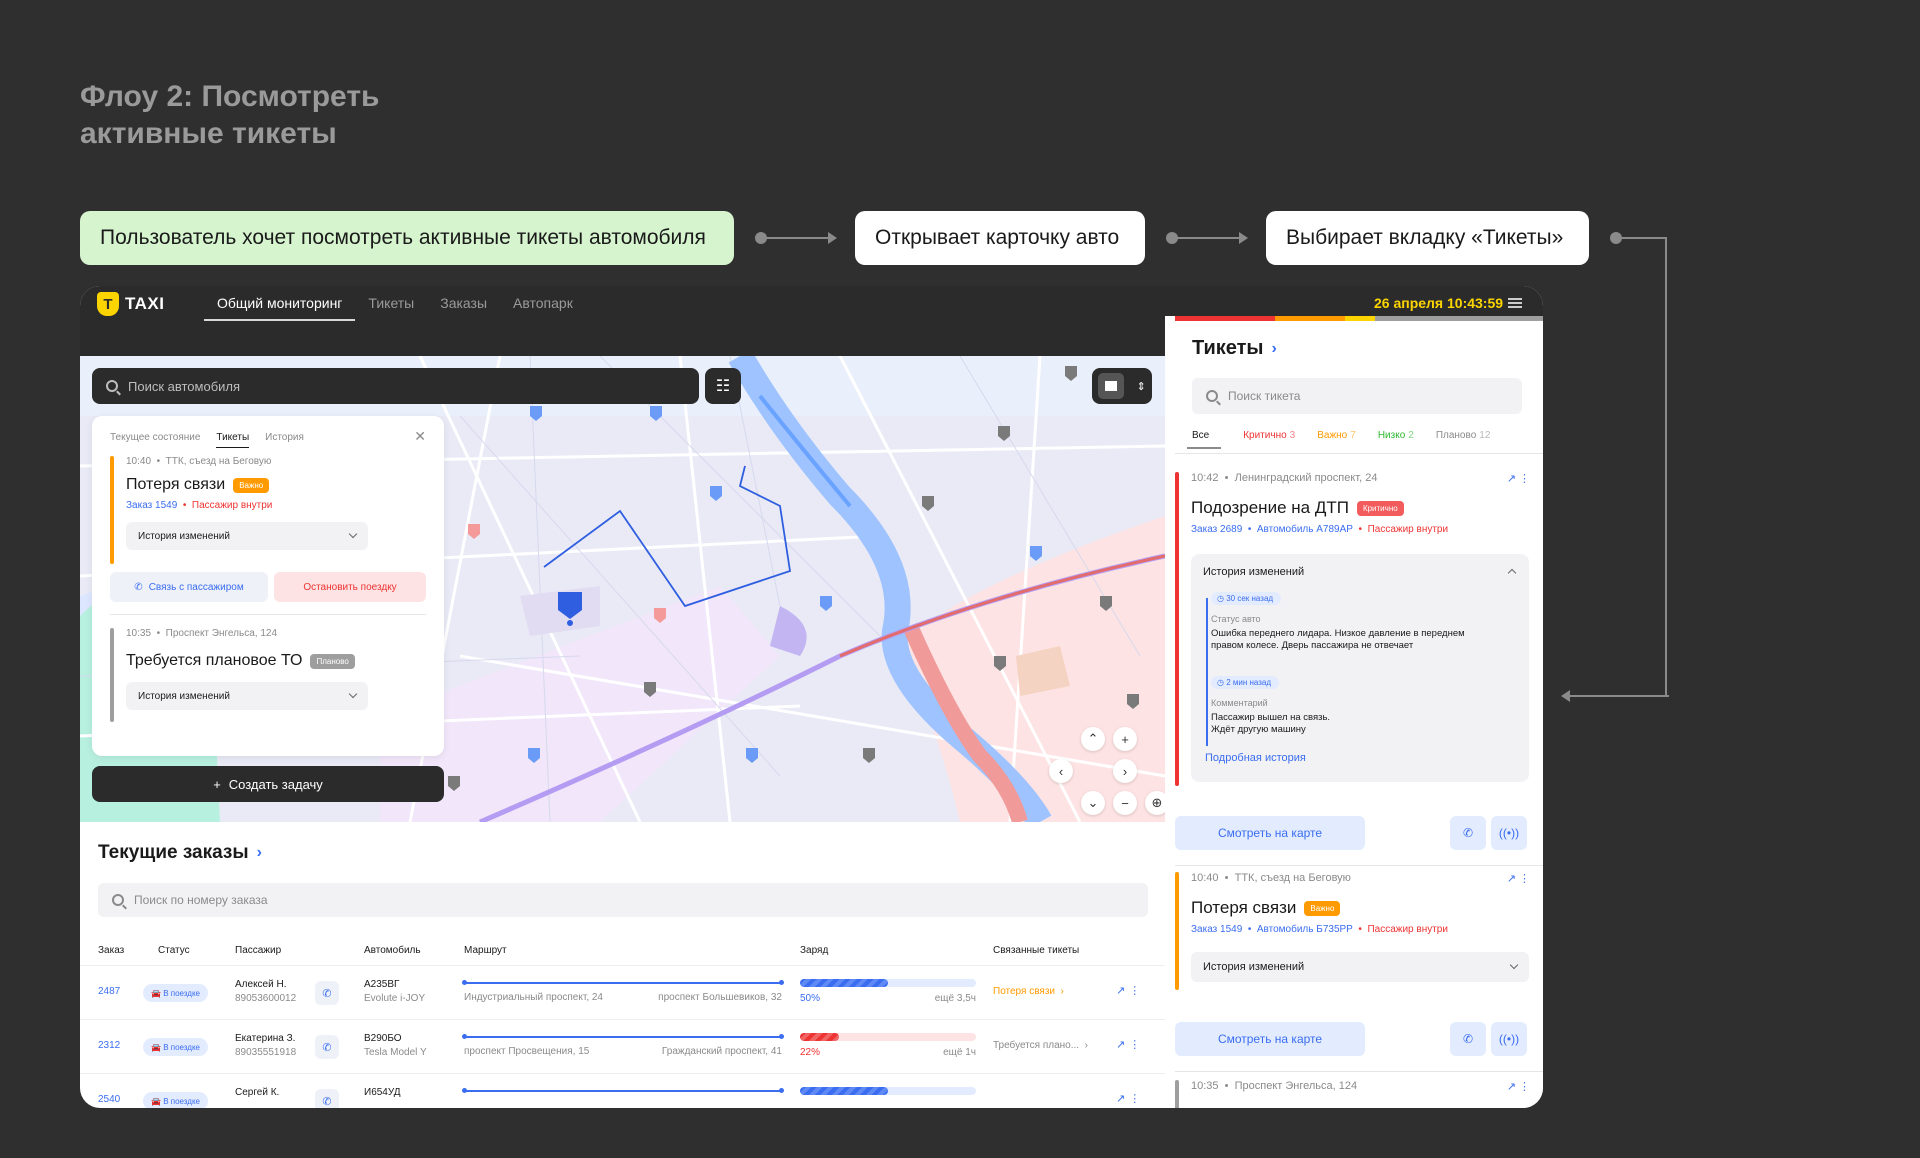 This screenshot has height=1158, width=1920. What do you see at coordinates (1204, 439) in the screenshot?
I see `filter-tab-all: Все` at bounding box center [1204, 439].